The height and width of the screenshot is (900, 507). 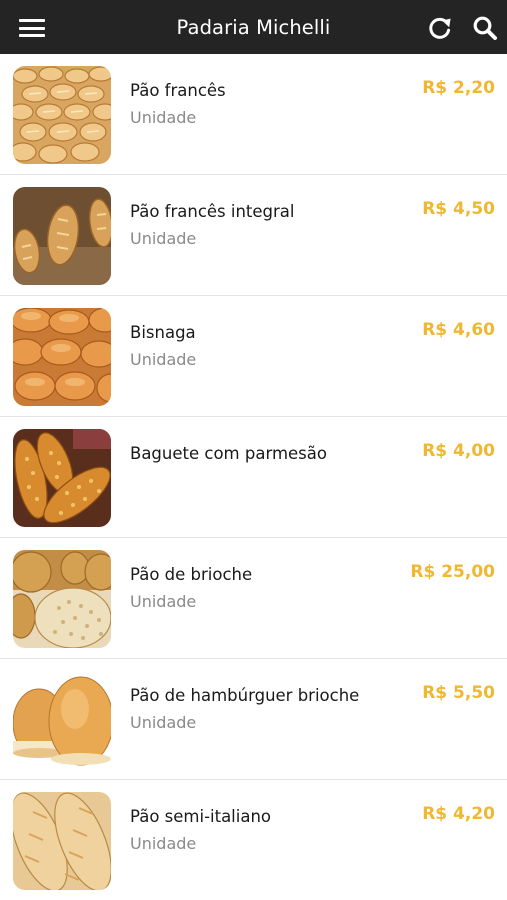 What do you see at coordinates (458, 209) in the screenshot?
I see `product-price: R$ 4,50` at bounding box center [458, 209].